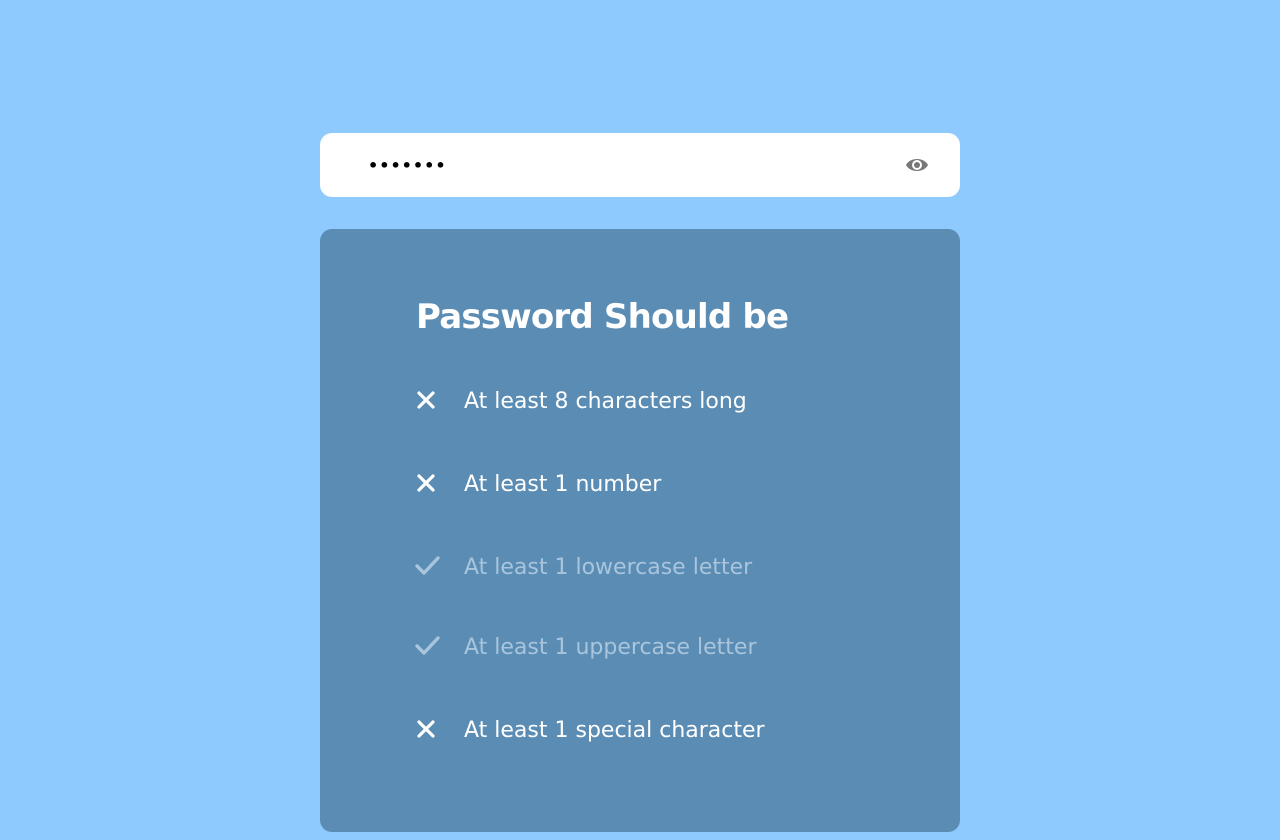 The height and width of the screenshot is (840, 1280). I want to click on eye-icon, so click(917, 165).